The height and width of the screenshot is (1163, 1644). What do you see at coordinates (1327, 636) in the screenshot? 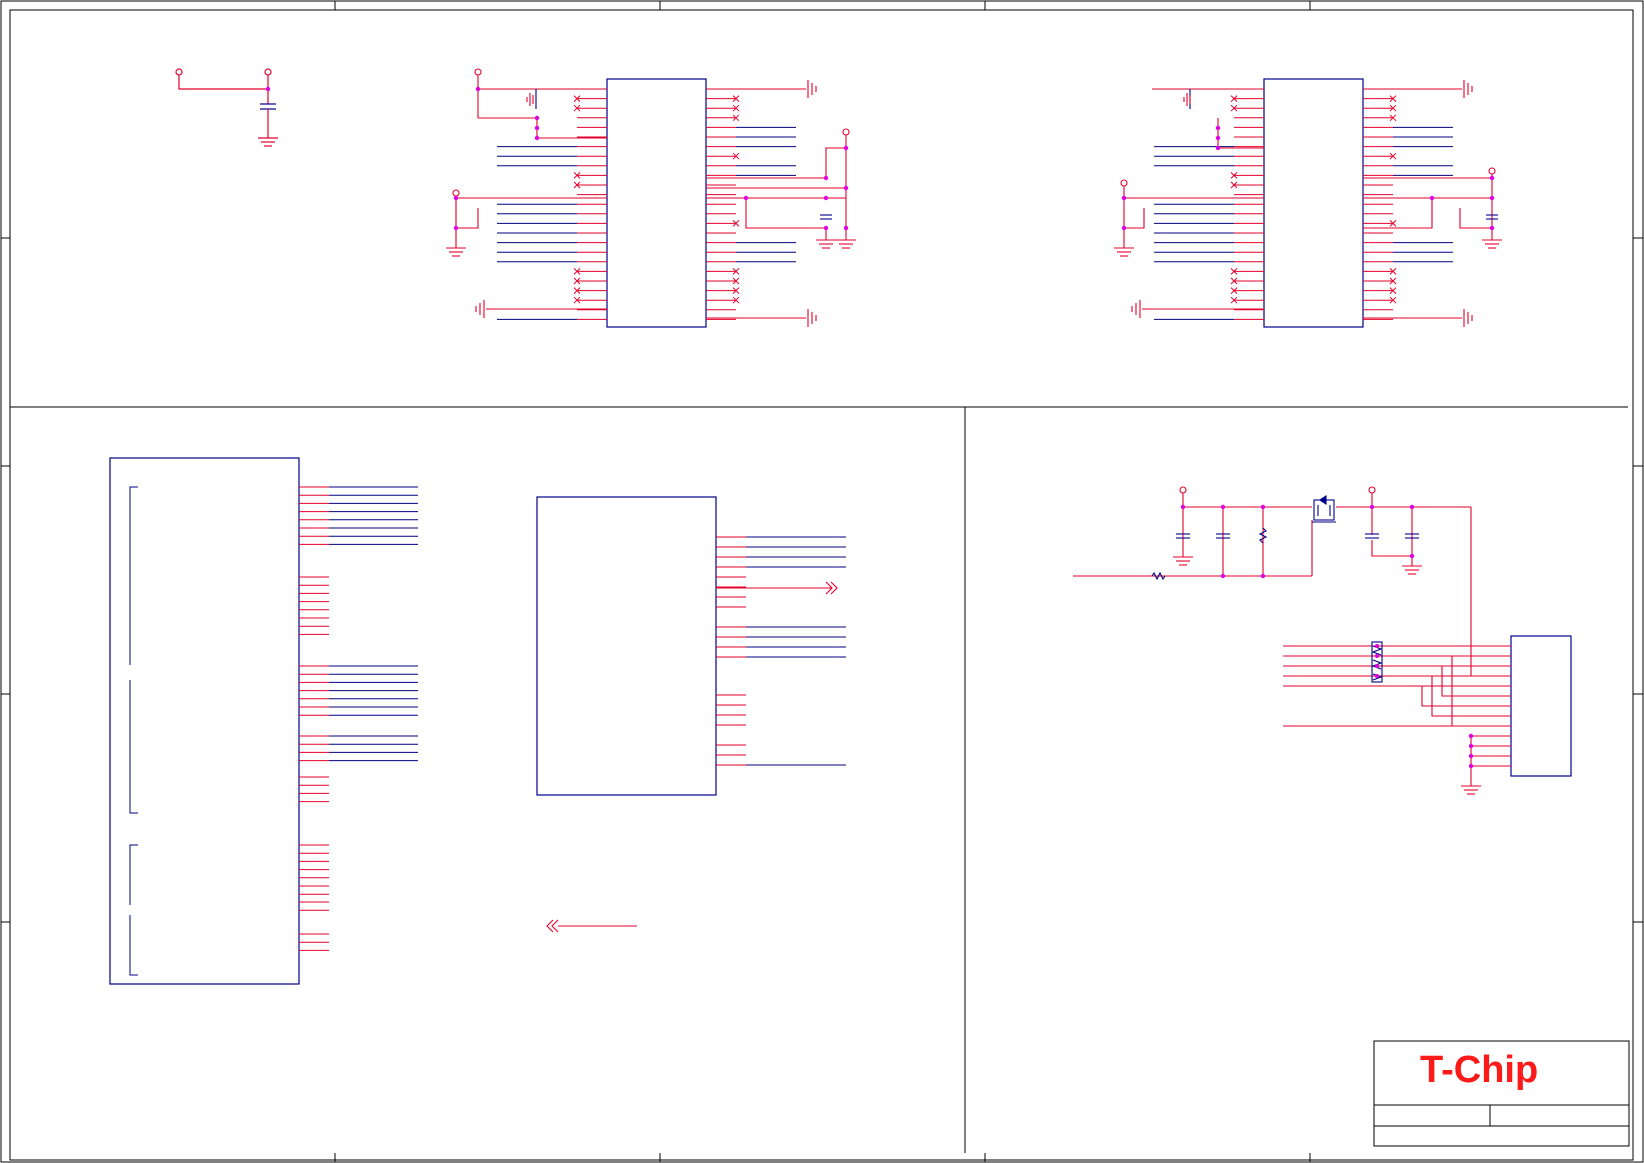
I see `power-junctions` at bounding box center [1327, 636].